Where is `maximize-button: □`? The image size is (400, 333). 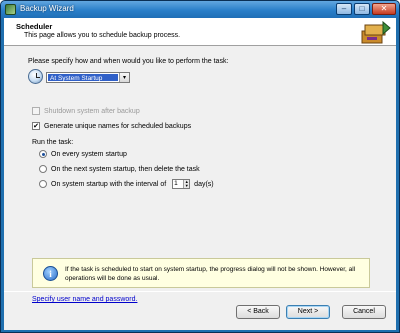 maximize-button: □ is located at coordinates (362, 9).